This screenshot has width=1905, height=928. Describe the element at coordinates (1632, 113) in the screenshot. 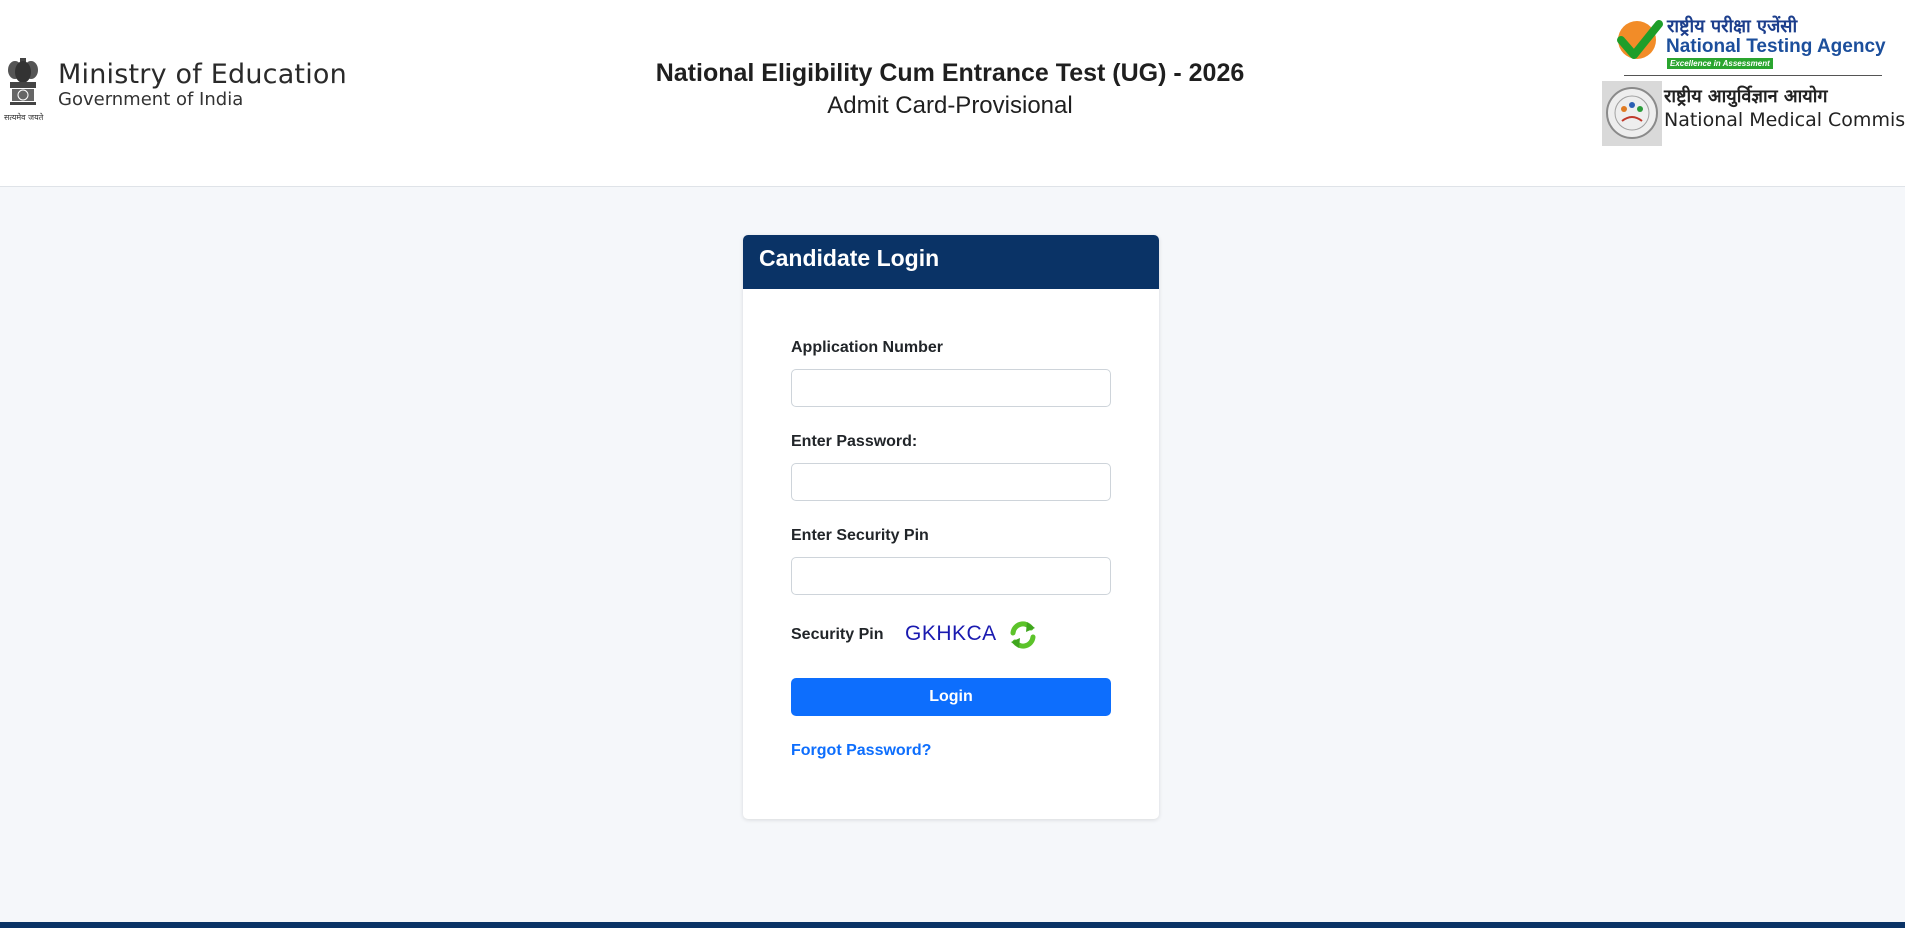

I see `nmc-seal-icon` at that location.